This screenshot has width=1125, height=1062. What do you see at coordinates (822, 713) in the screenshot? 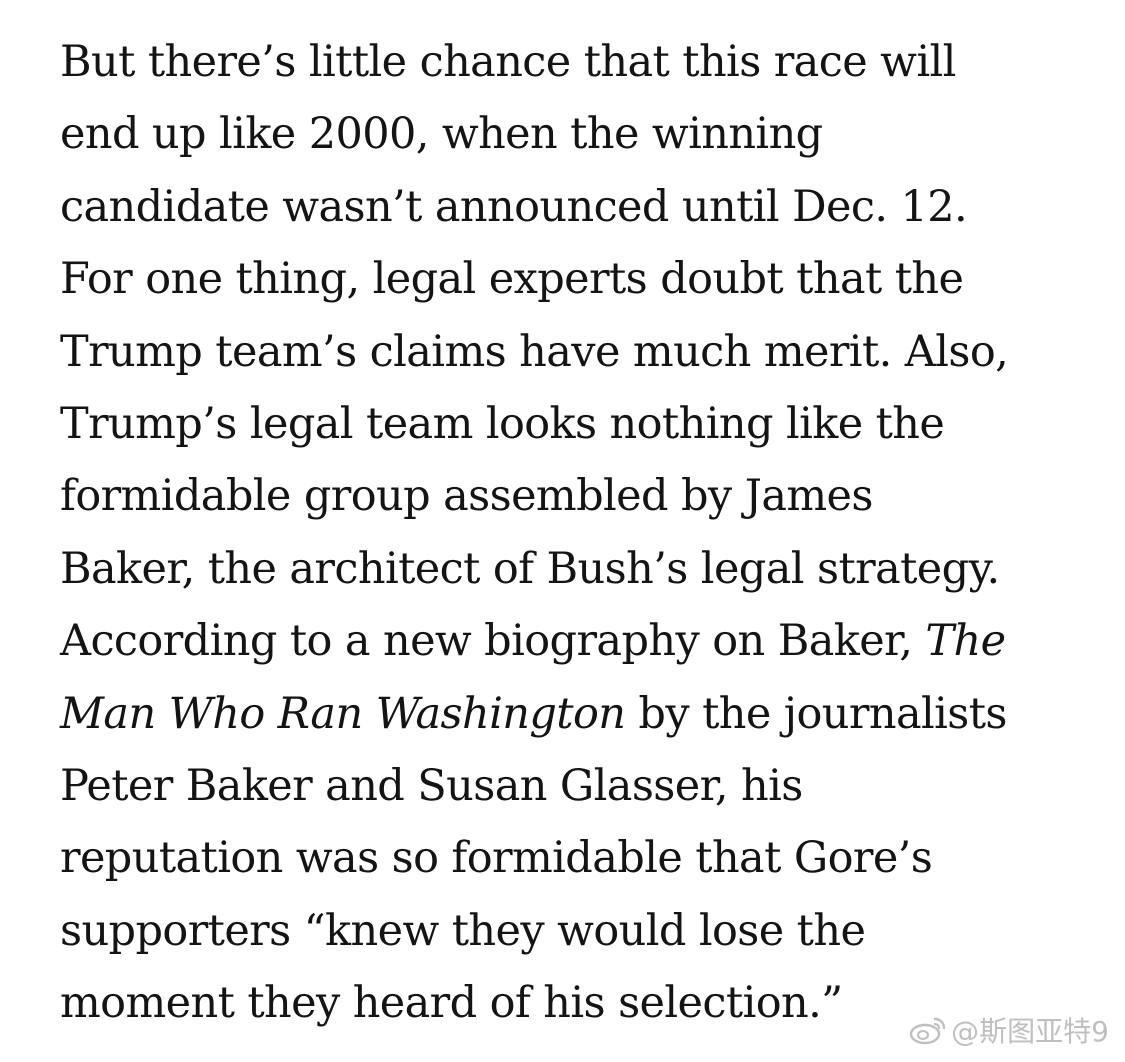
I see `text-segment: by the journalists` at bounding box center [822, 713].